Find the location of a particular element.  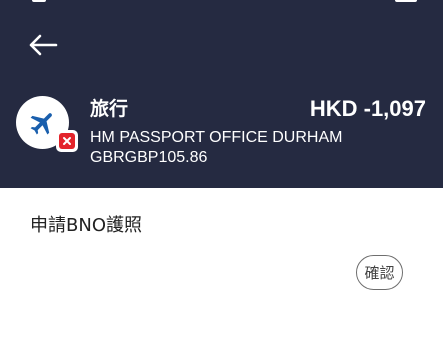

transaction-amount: HKD -1,097 is located at coordinates (367, 108).